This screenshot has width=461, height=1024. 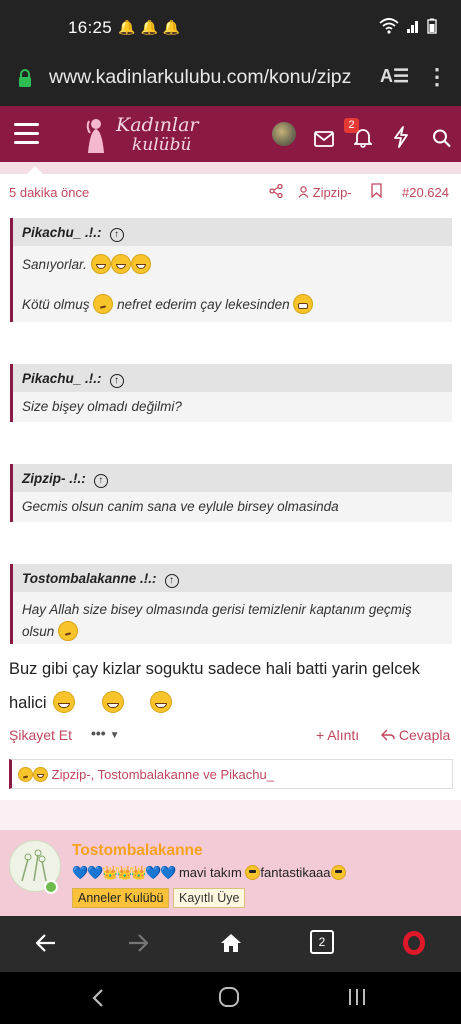 I want to click on quote-author: Zipzip- .!.:, so click(x=54, y=478).